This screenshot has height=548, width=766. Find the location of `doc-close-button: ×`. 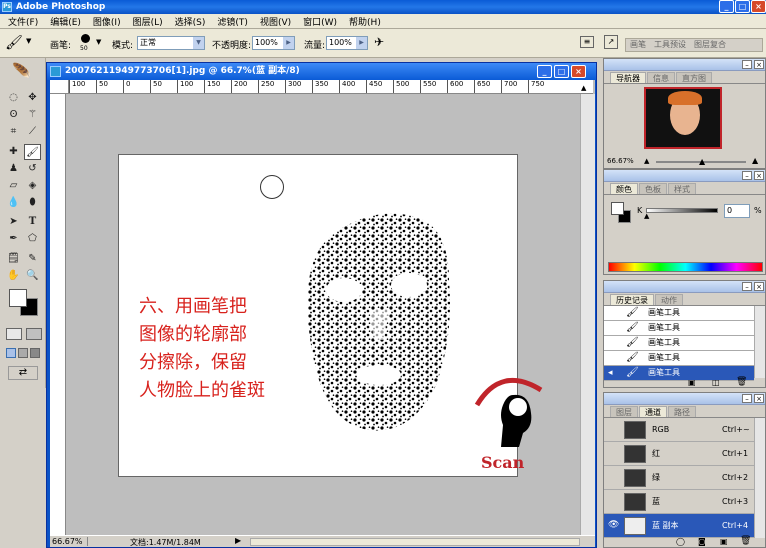

doc-close-button: × is located at coordinates (578, 71).